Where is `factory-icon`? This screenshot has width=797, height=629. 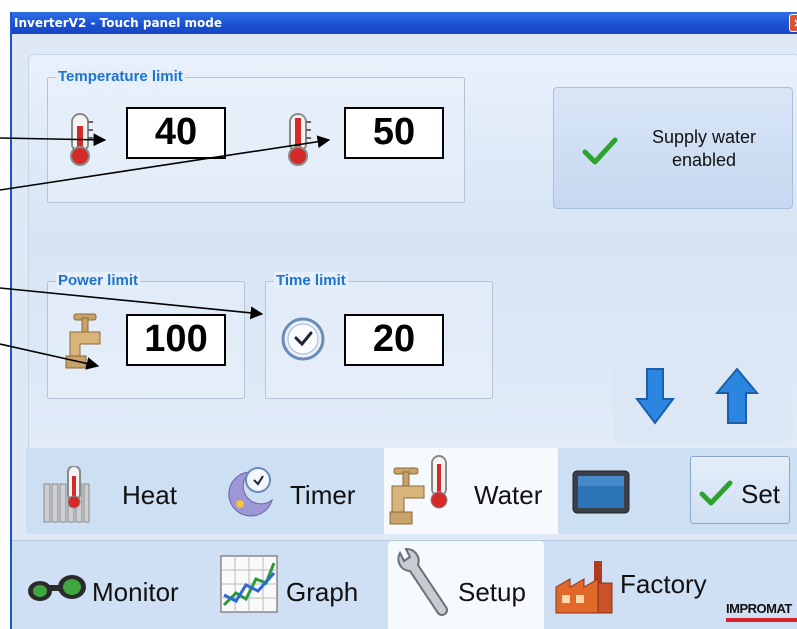 factory-icon is located at coordinates (584, 587).